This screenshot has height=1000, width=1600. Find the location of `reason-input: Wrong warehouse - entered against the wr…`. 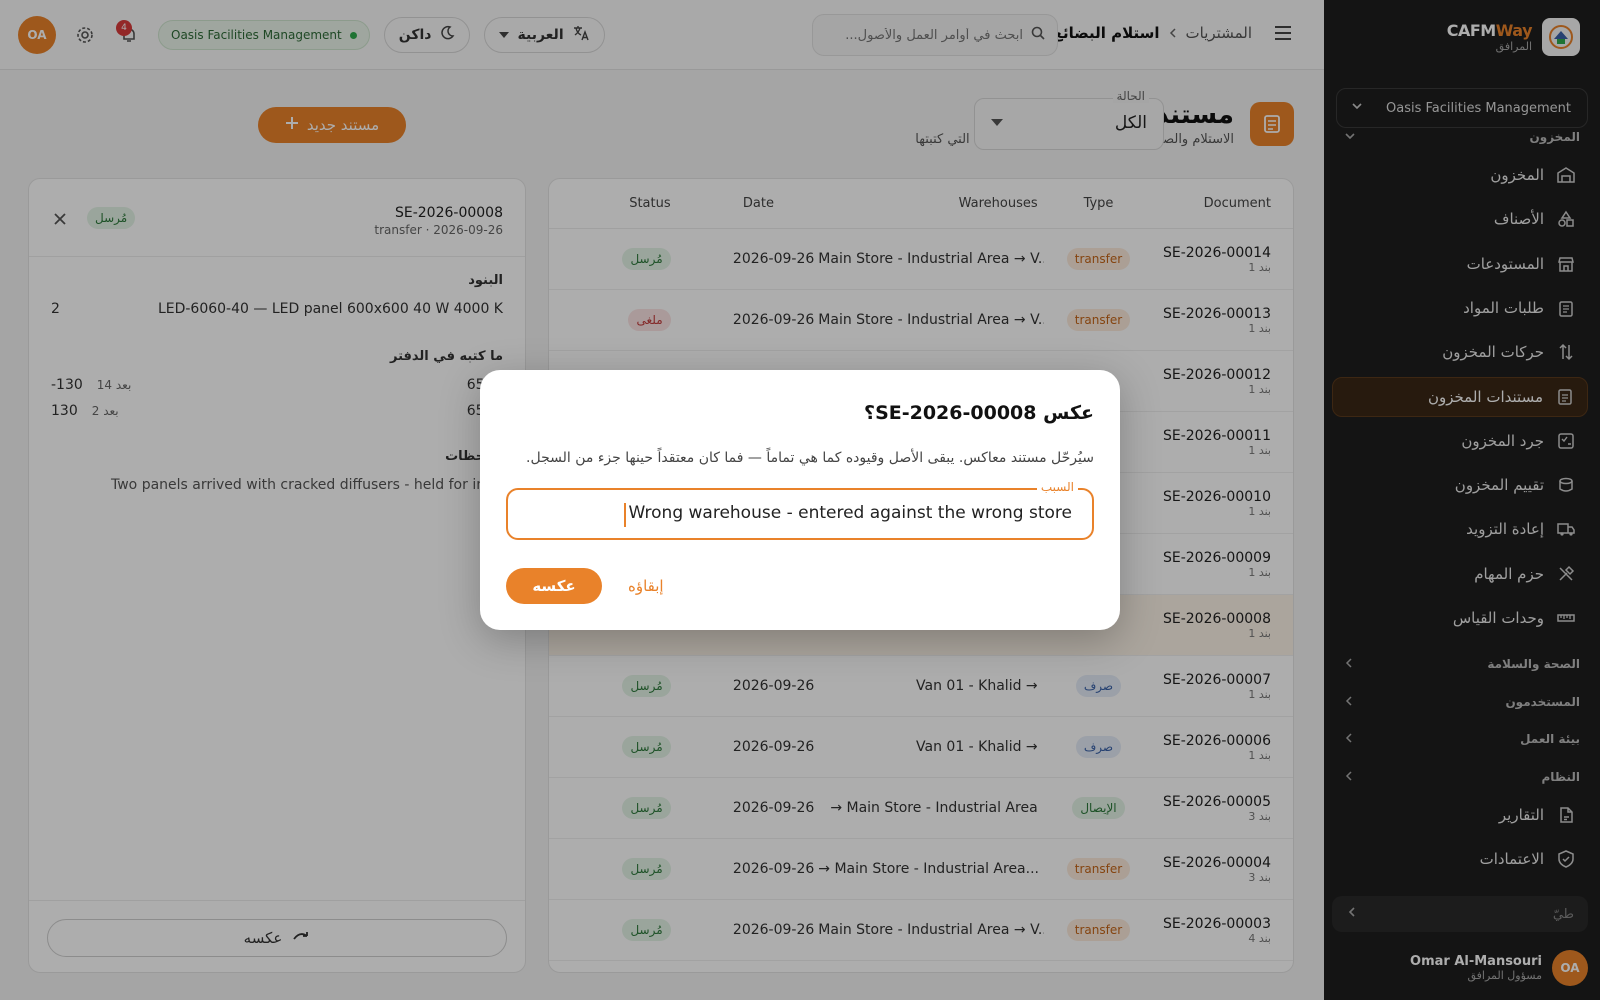

reason-input: Wrong warehouse - entered against the wr… is located at coordinates (848, 515).